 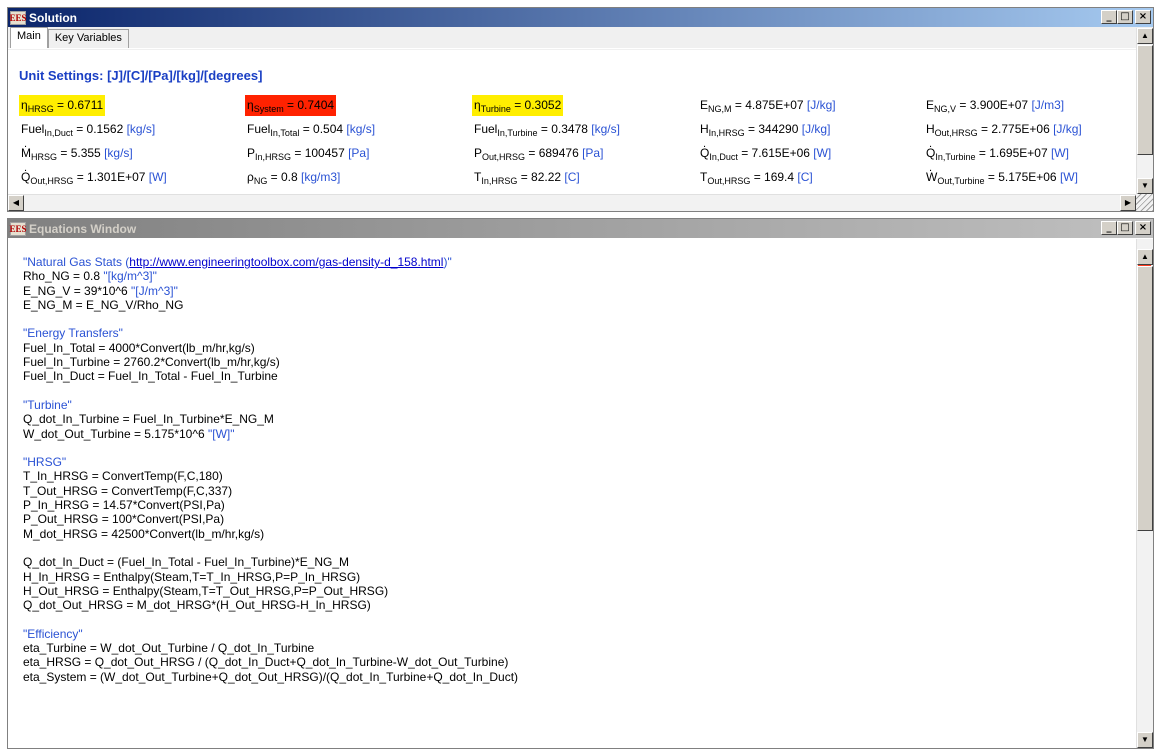 What do you see at coordinates (285, 133) in the screenshot?
I see `variable-subscript: In,Total` at bounding box center [285, 133].